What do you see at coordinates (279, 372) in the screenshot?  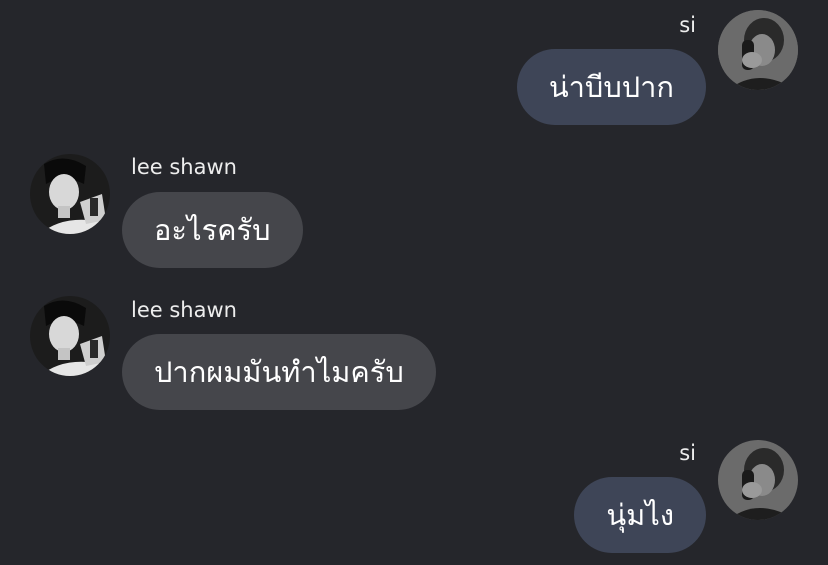 I see `message-bubble: ปากผมมันทำไมครับ` at bounding box center [279, 372].